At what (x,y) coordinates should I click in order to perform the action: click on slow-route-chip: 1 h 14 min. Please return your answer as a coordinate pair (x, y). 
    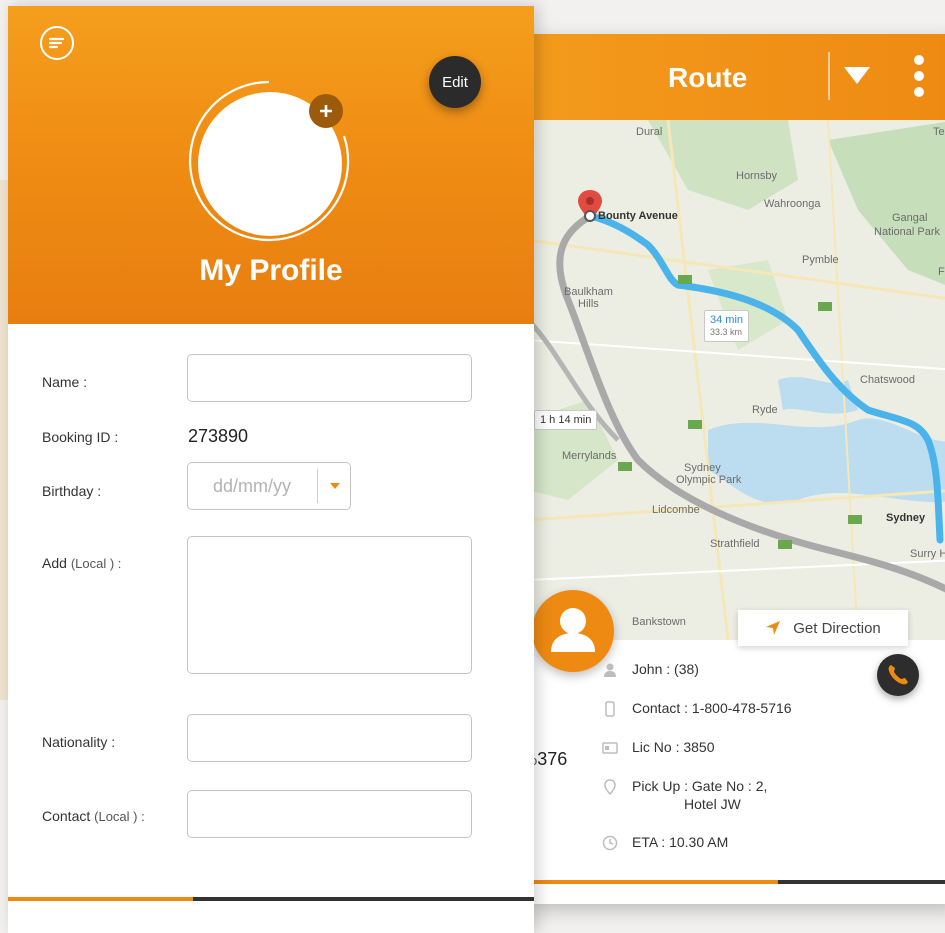
    Looking at the image, I should click on (566, 420).